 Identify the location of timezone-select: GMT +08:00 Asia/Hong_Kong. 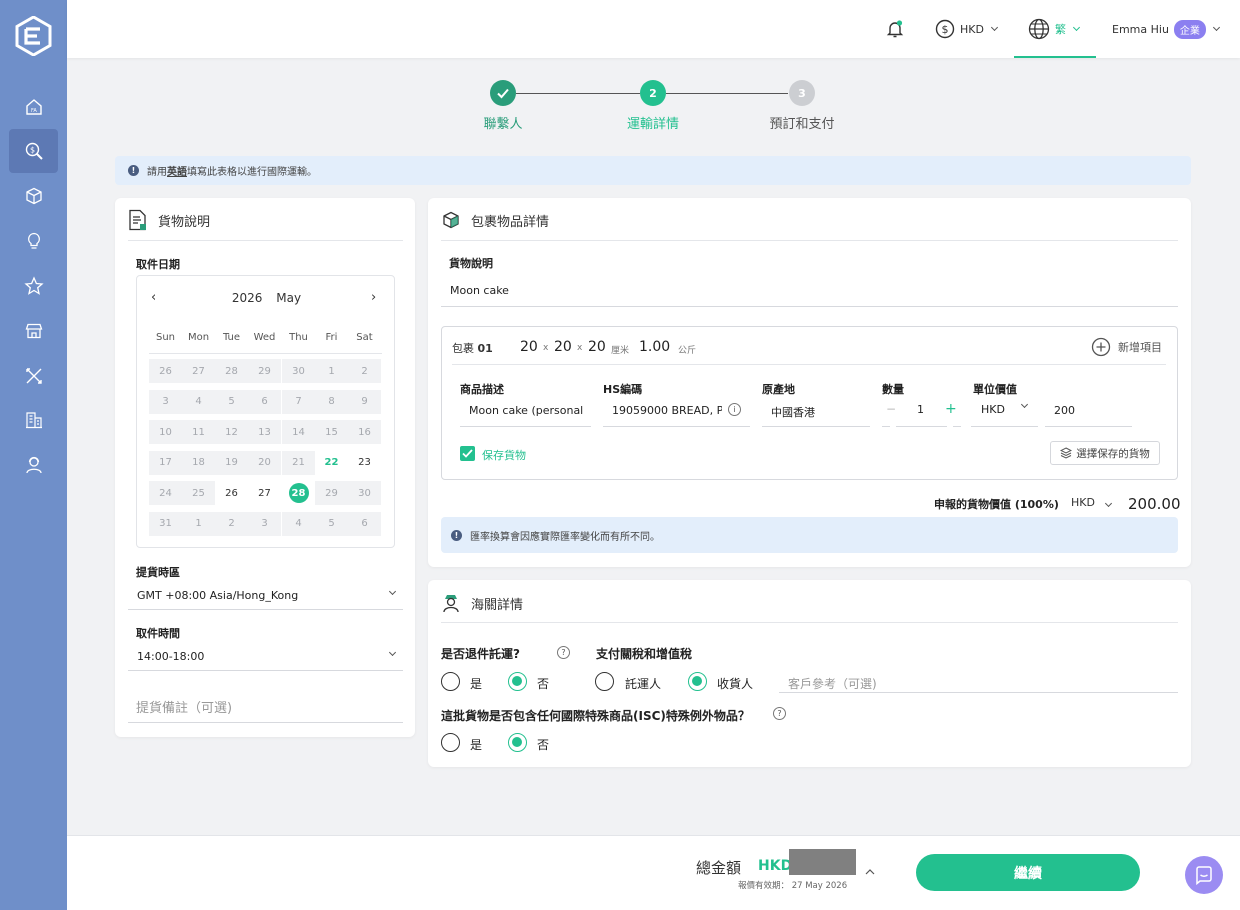
(217, 595).